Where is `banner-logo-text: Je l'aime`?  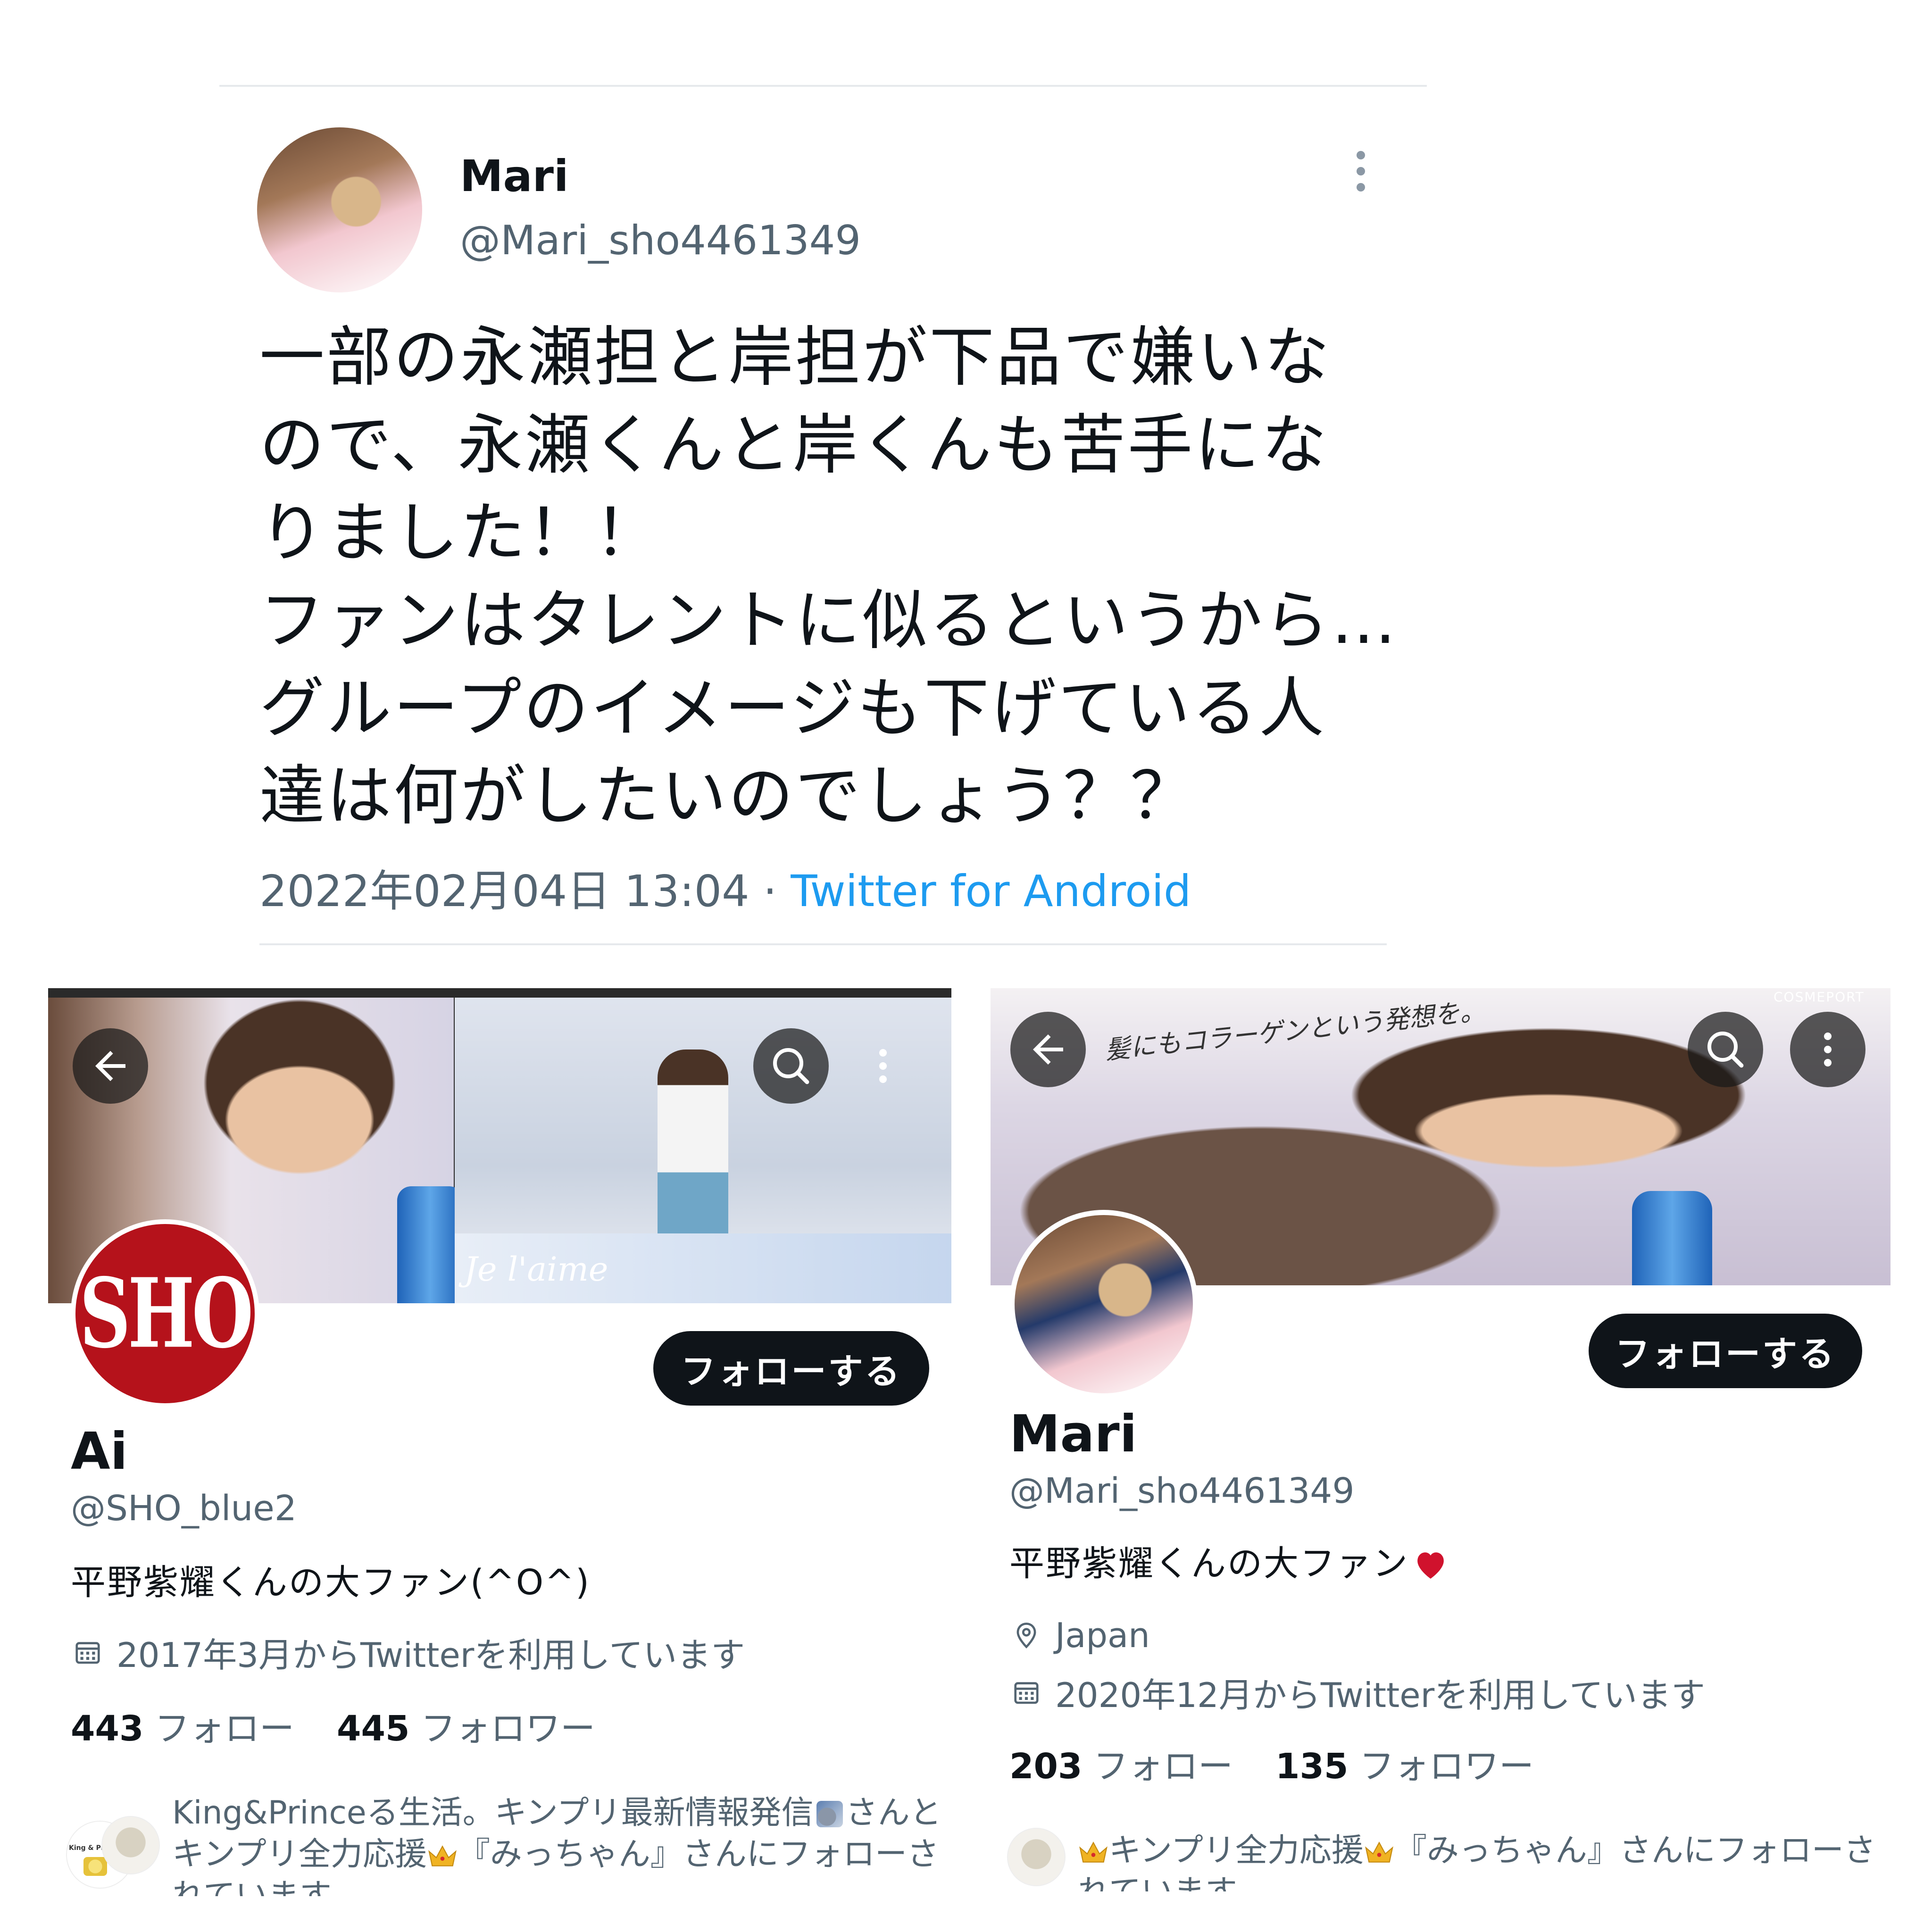
banner-logo-text: Je l'aime is located at coordinates (536, 1270).